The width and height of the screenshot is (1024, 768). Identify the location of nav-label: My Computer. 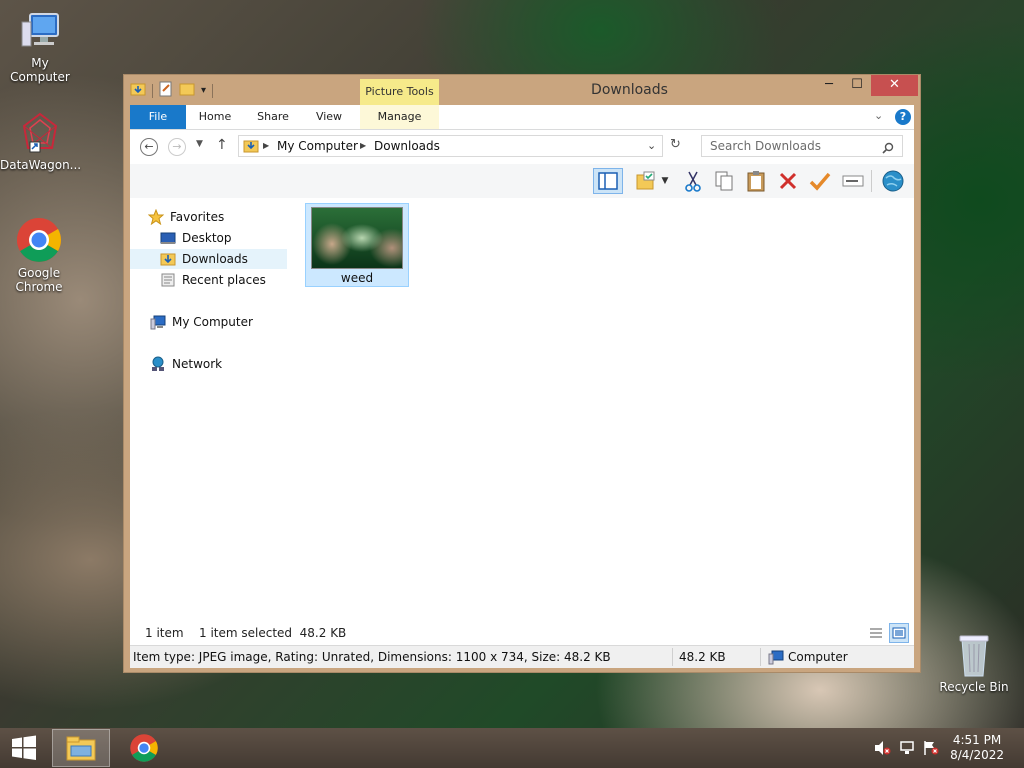
(212, 322).